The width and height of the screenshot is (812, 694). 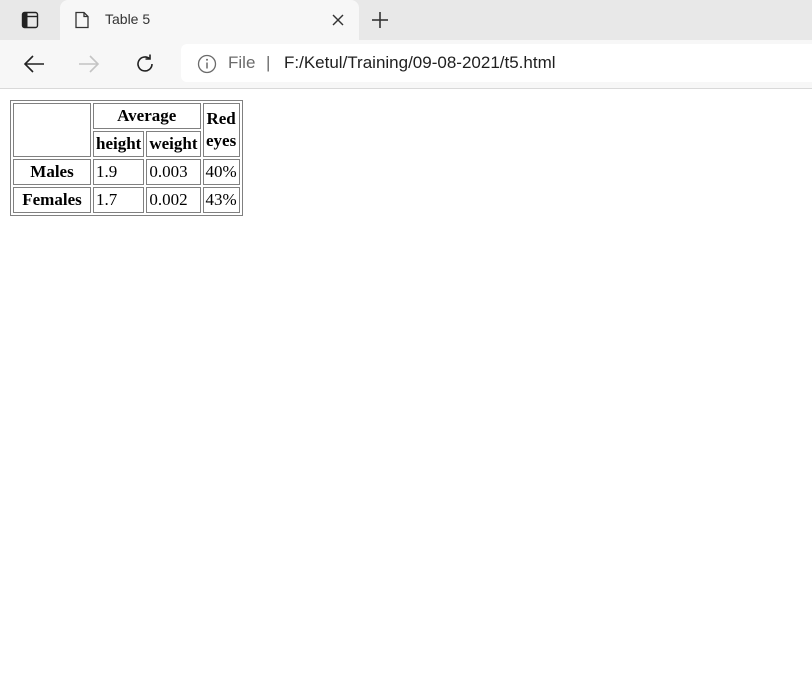 I want to click on back-button, so click(x=34, y=64).